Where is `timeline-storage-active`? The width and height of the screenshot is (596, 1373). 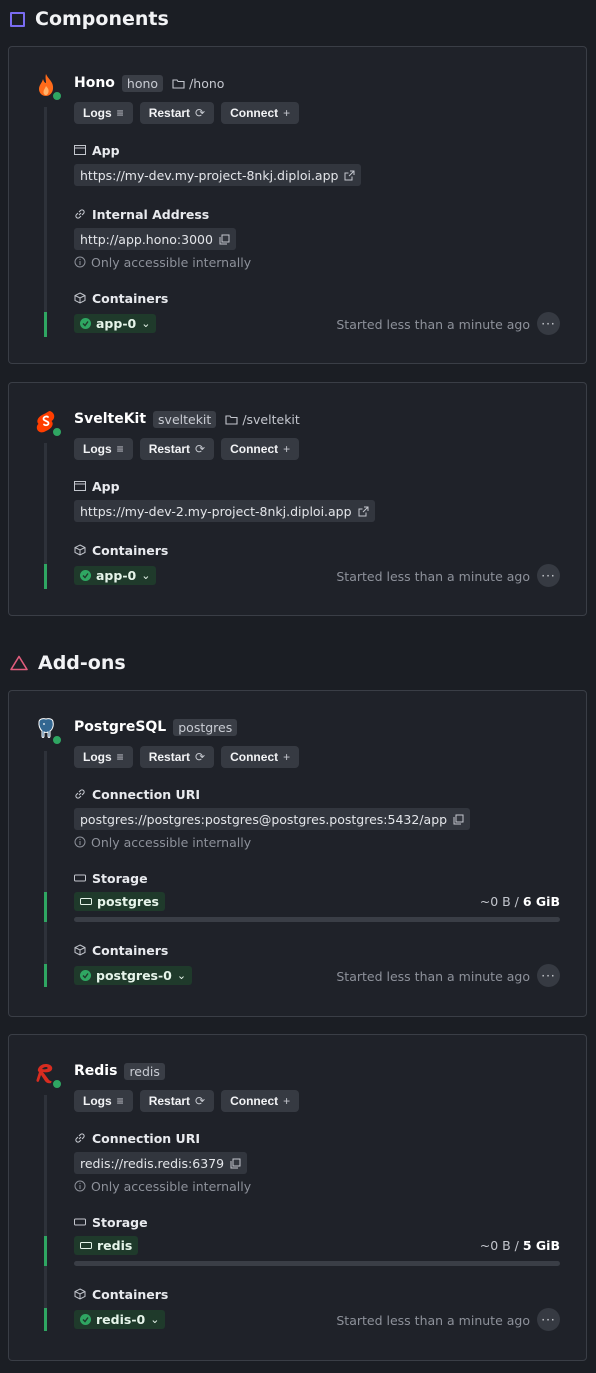
timeline-storage-active is located at coordinates (45, 907).